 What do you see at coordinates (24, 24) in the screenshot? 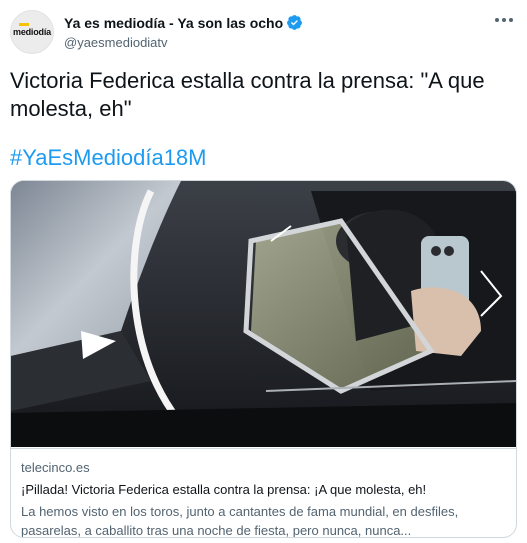
I see `avatar-accent` at bounding box center [24, 24].